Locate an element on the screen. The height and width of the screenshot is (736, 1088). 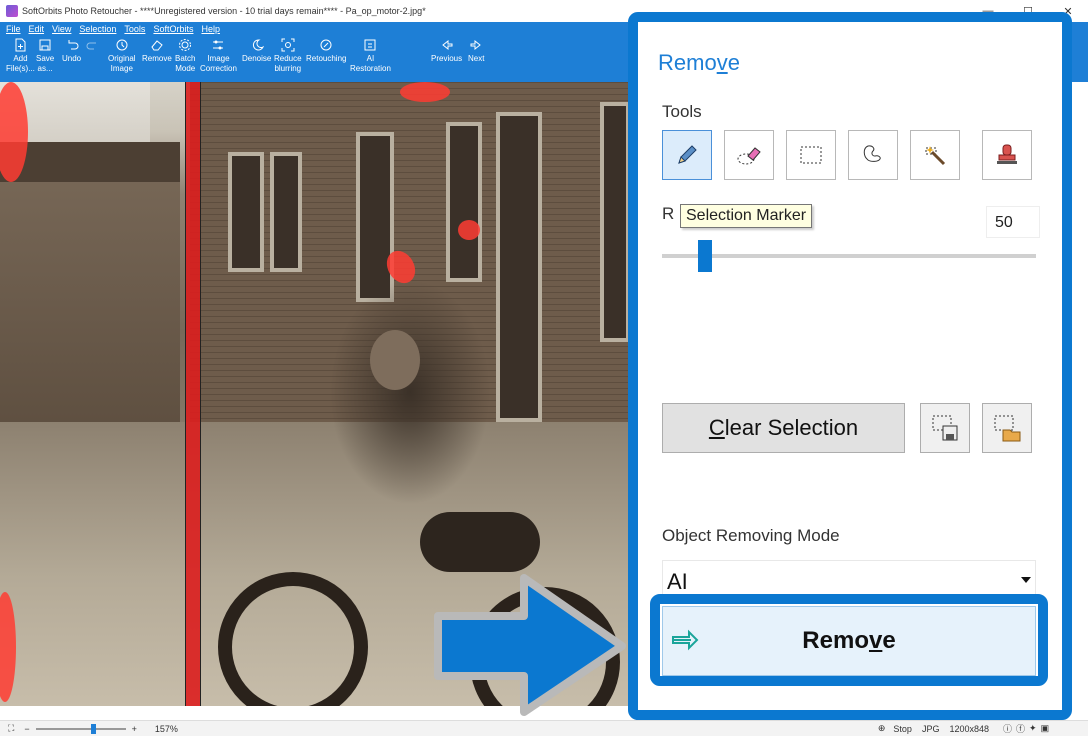
tools-label: Tools is located at coordinates (682, 111).